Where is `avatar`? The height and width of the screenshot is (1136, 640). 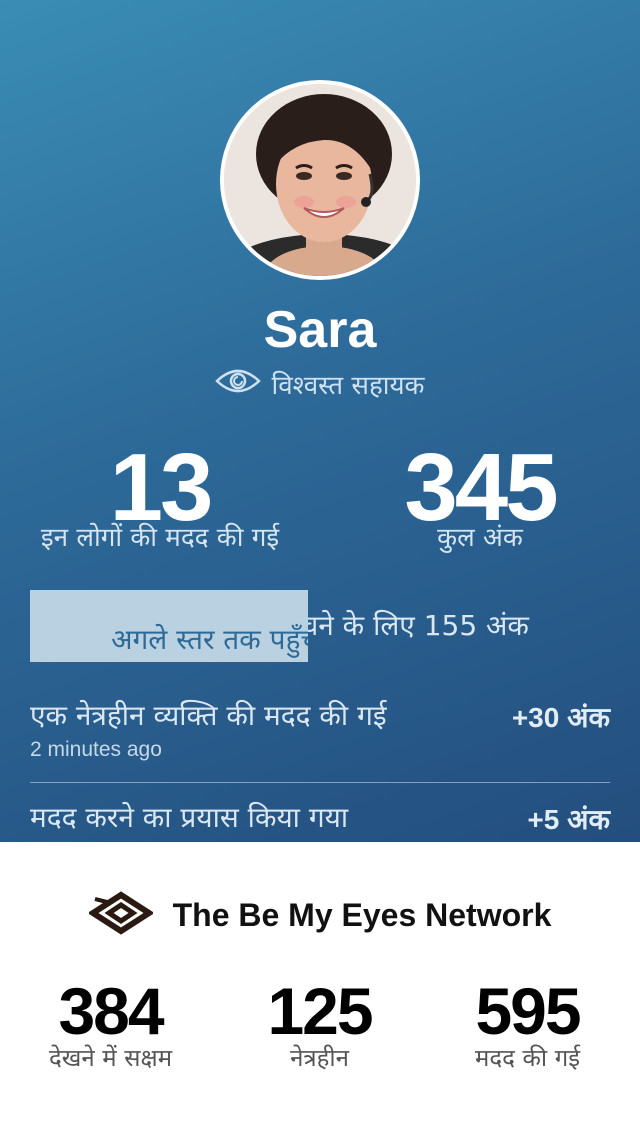 avatar is located at coordinates (320, 180).